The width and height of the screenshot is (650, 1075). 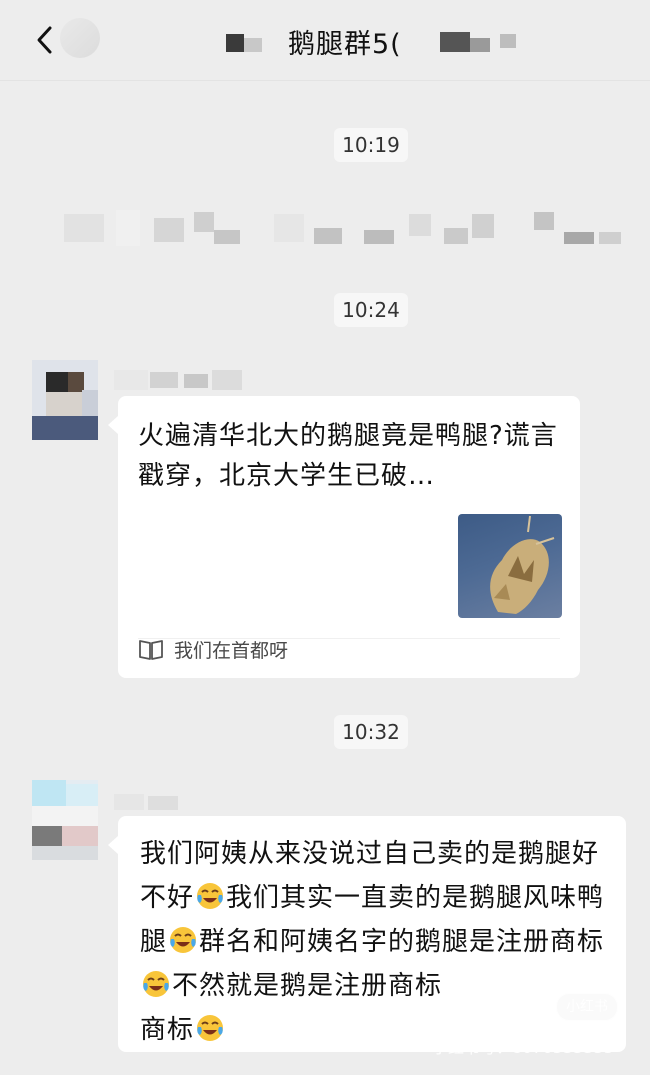 I want to click on header-avatar, so click(x=80, y=38).